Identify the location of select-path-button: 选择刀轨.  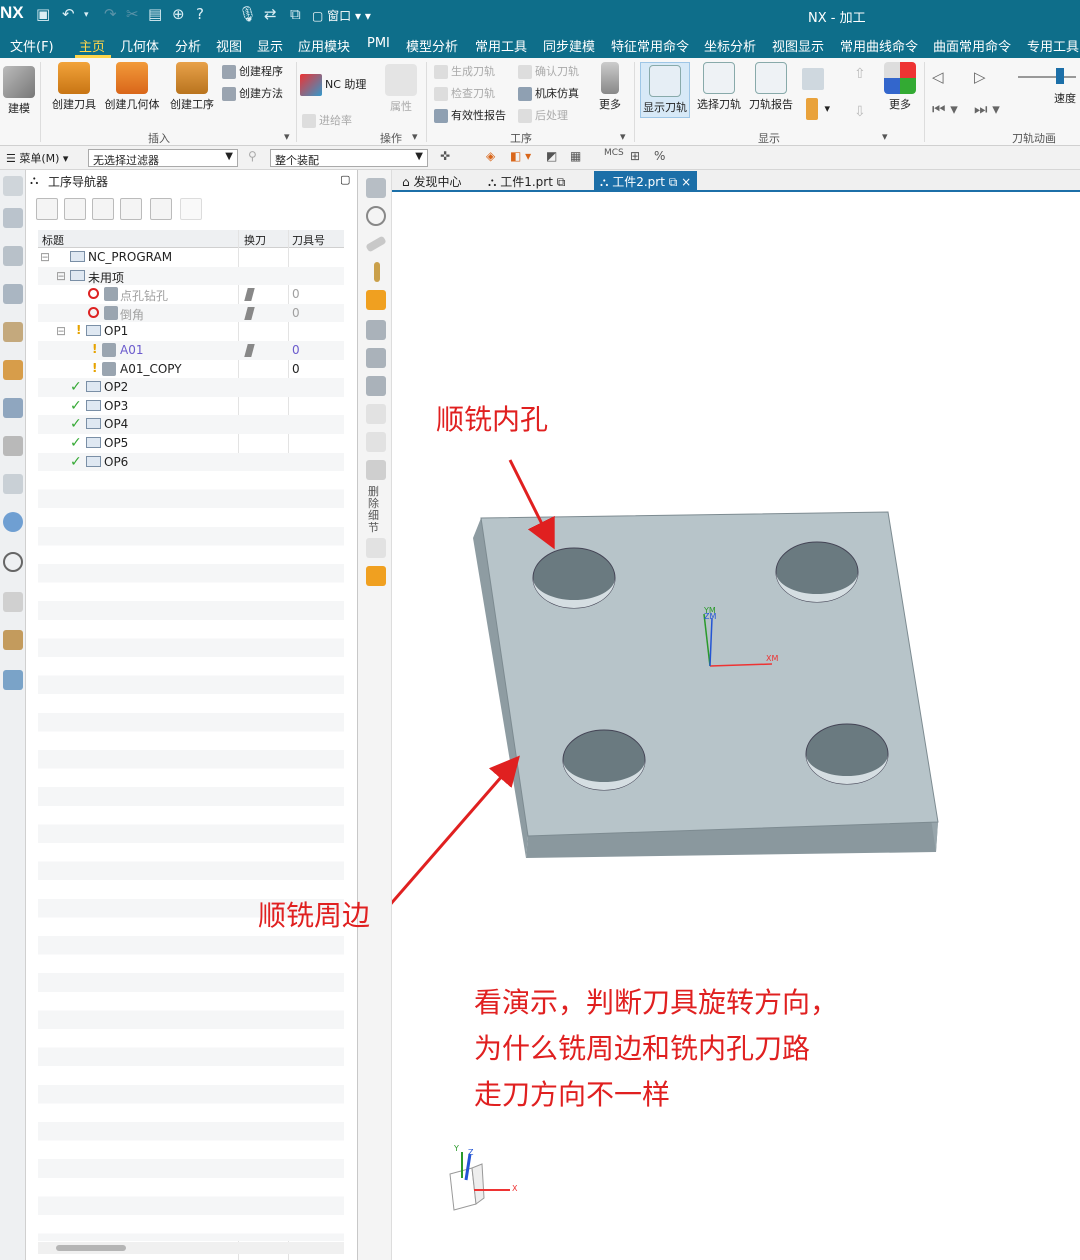
(719, 87).